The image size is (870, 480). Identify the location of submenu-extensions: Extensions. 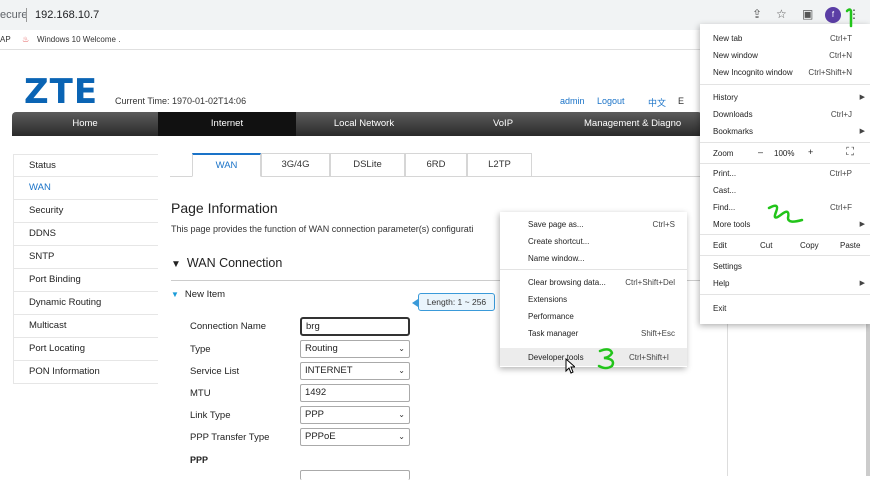
(547, 299).